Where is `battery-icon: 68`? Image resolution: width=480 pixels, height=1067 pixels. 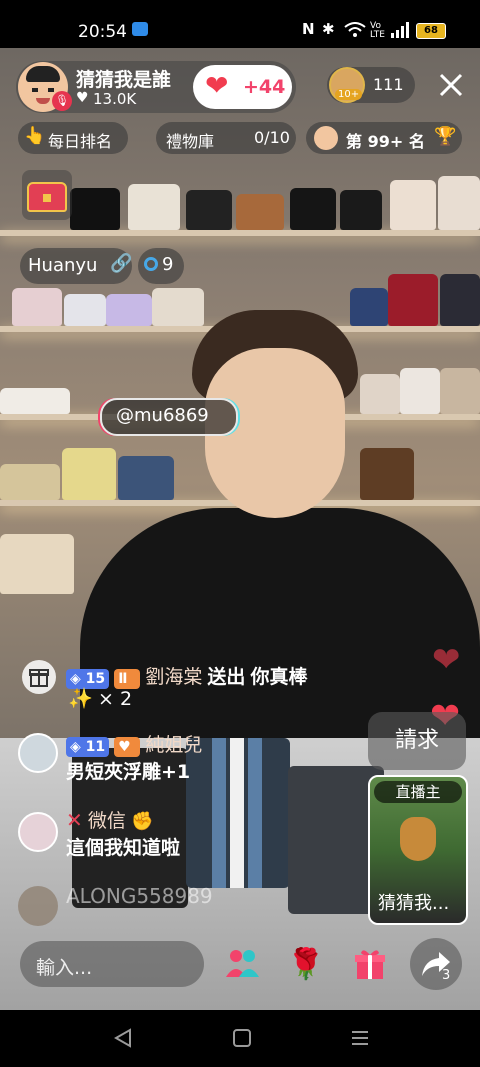 battery-icon: 68 is located at coordinates (431, 31).